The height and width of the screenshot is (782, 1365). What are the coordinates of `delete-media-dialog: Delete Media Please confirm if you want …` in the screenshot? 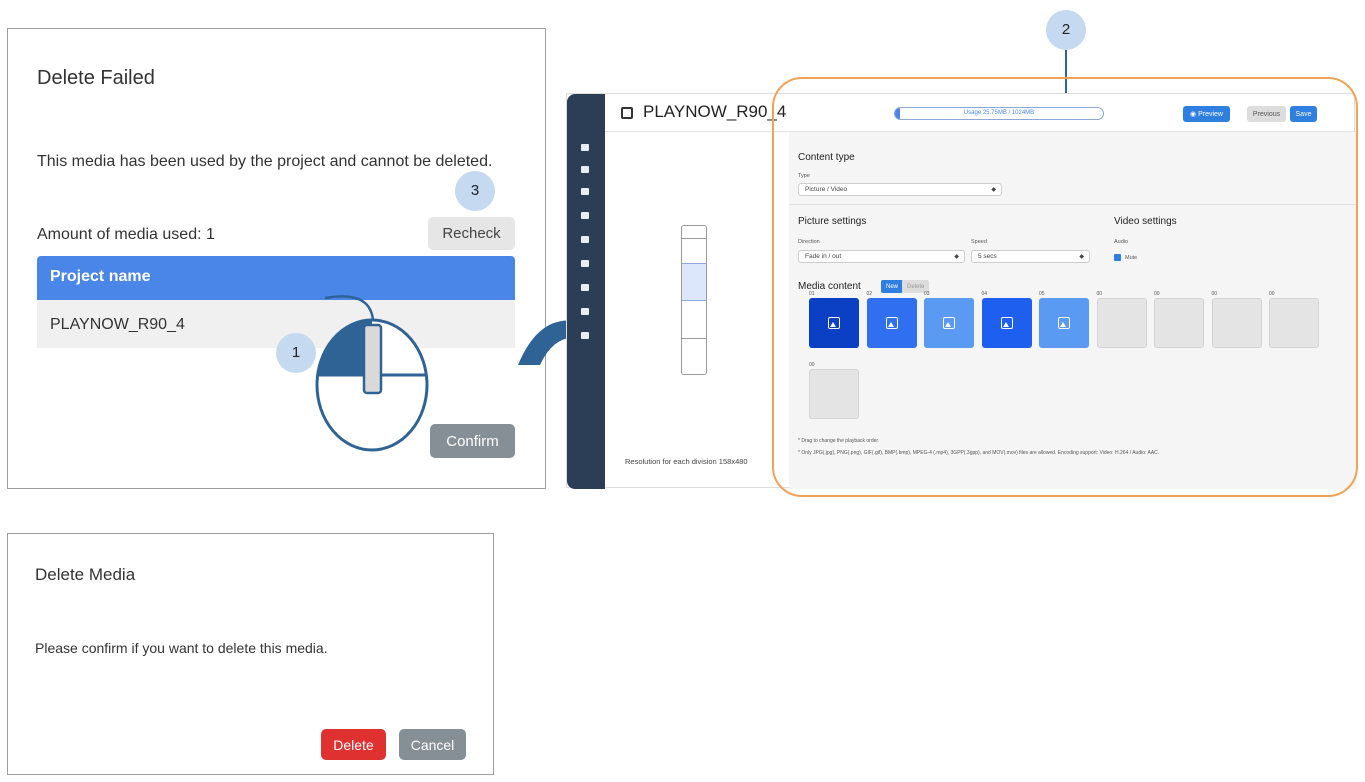 It's located at (250, 654).